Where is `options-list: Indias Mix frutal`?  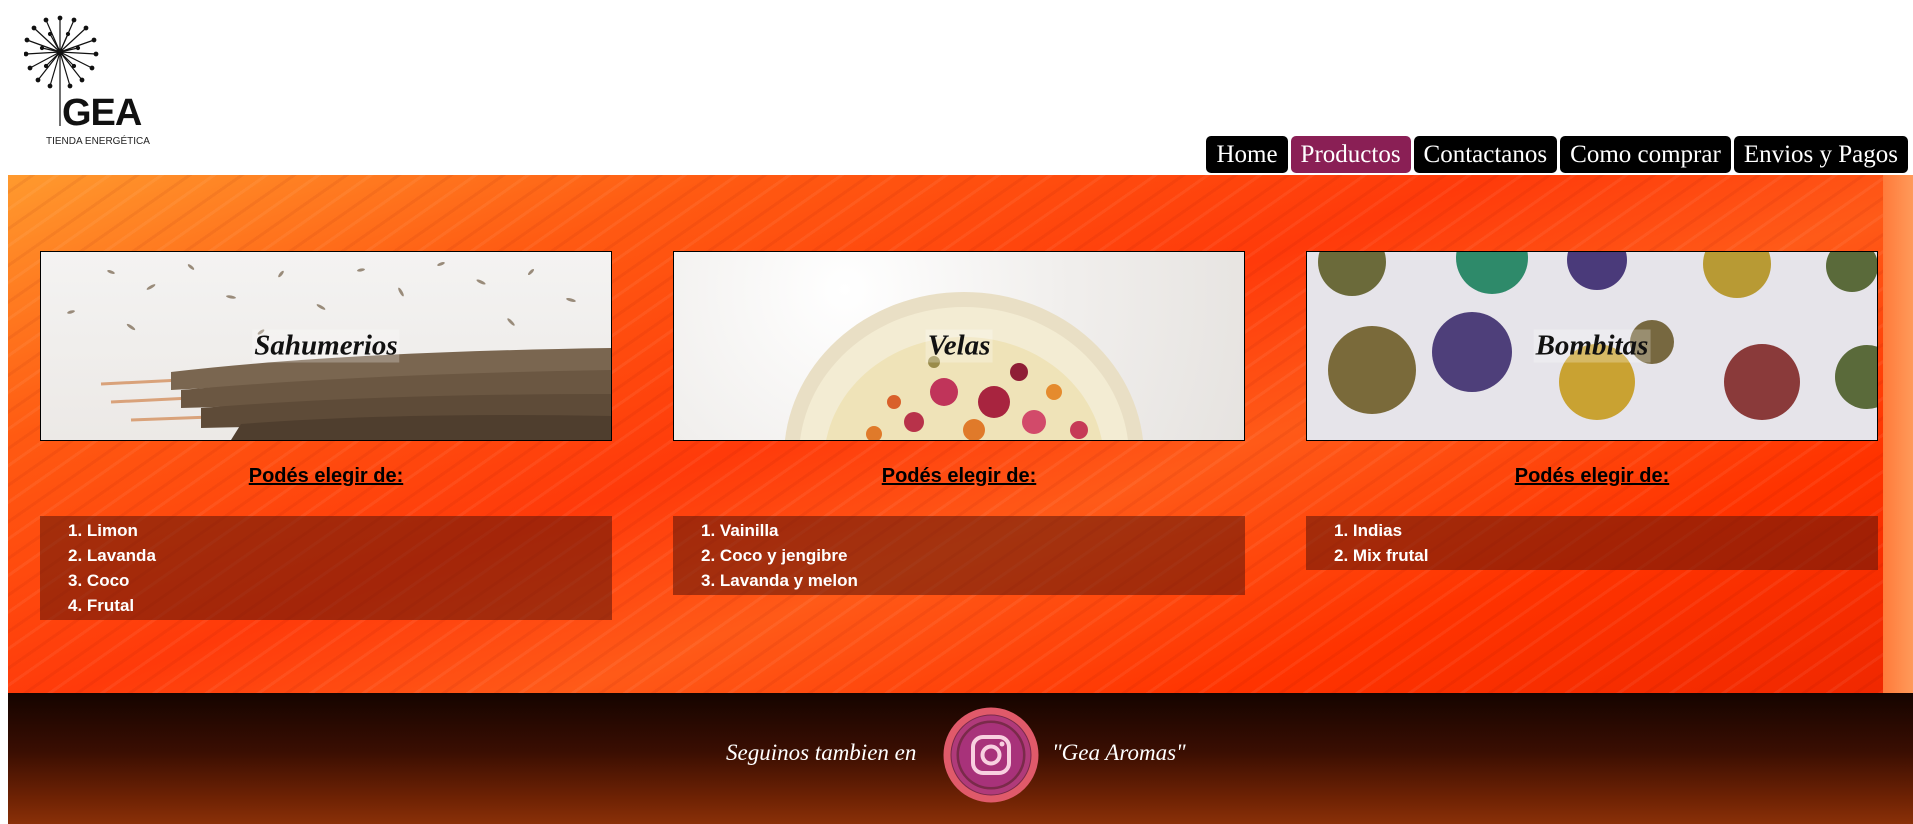
options-list: Indias Mix frutal is located at coordinates (1592, 543).